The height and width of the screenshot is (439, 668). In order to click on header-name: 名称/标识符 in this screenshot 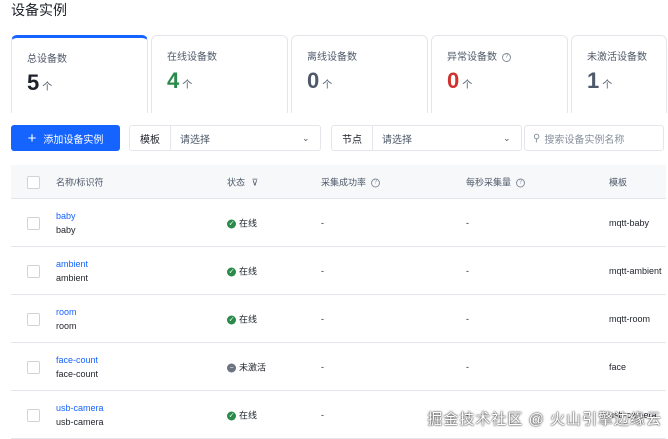, I will do `click(80, 182)`.